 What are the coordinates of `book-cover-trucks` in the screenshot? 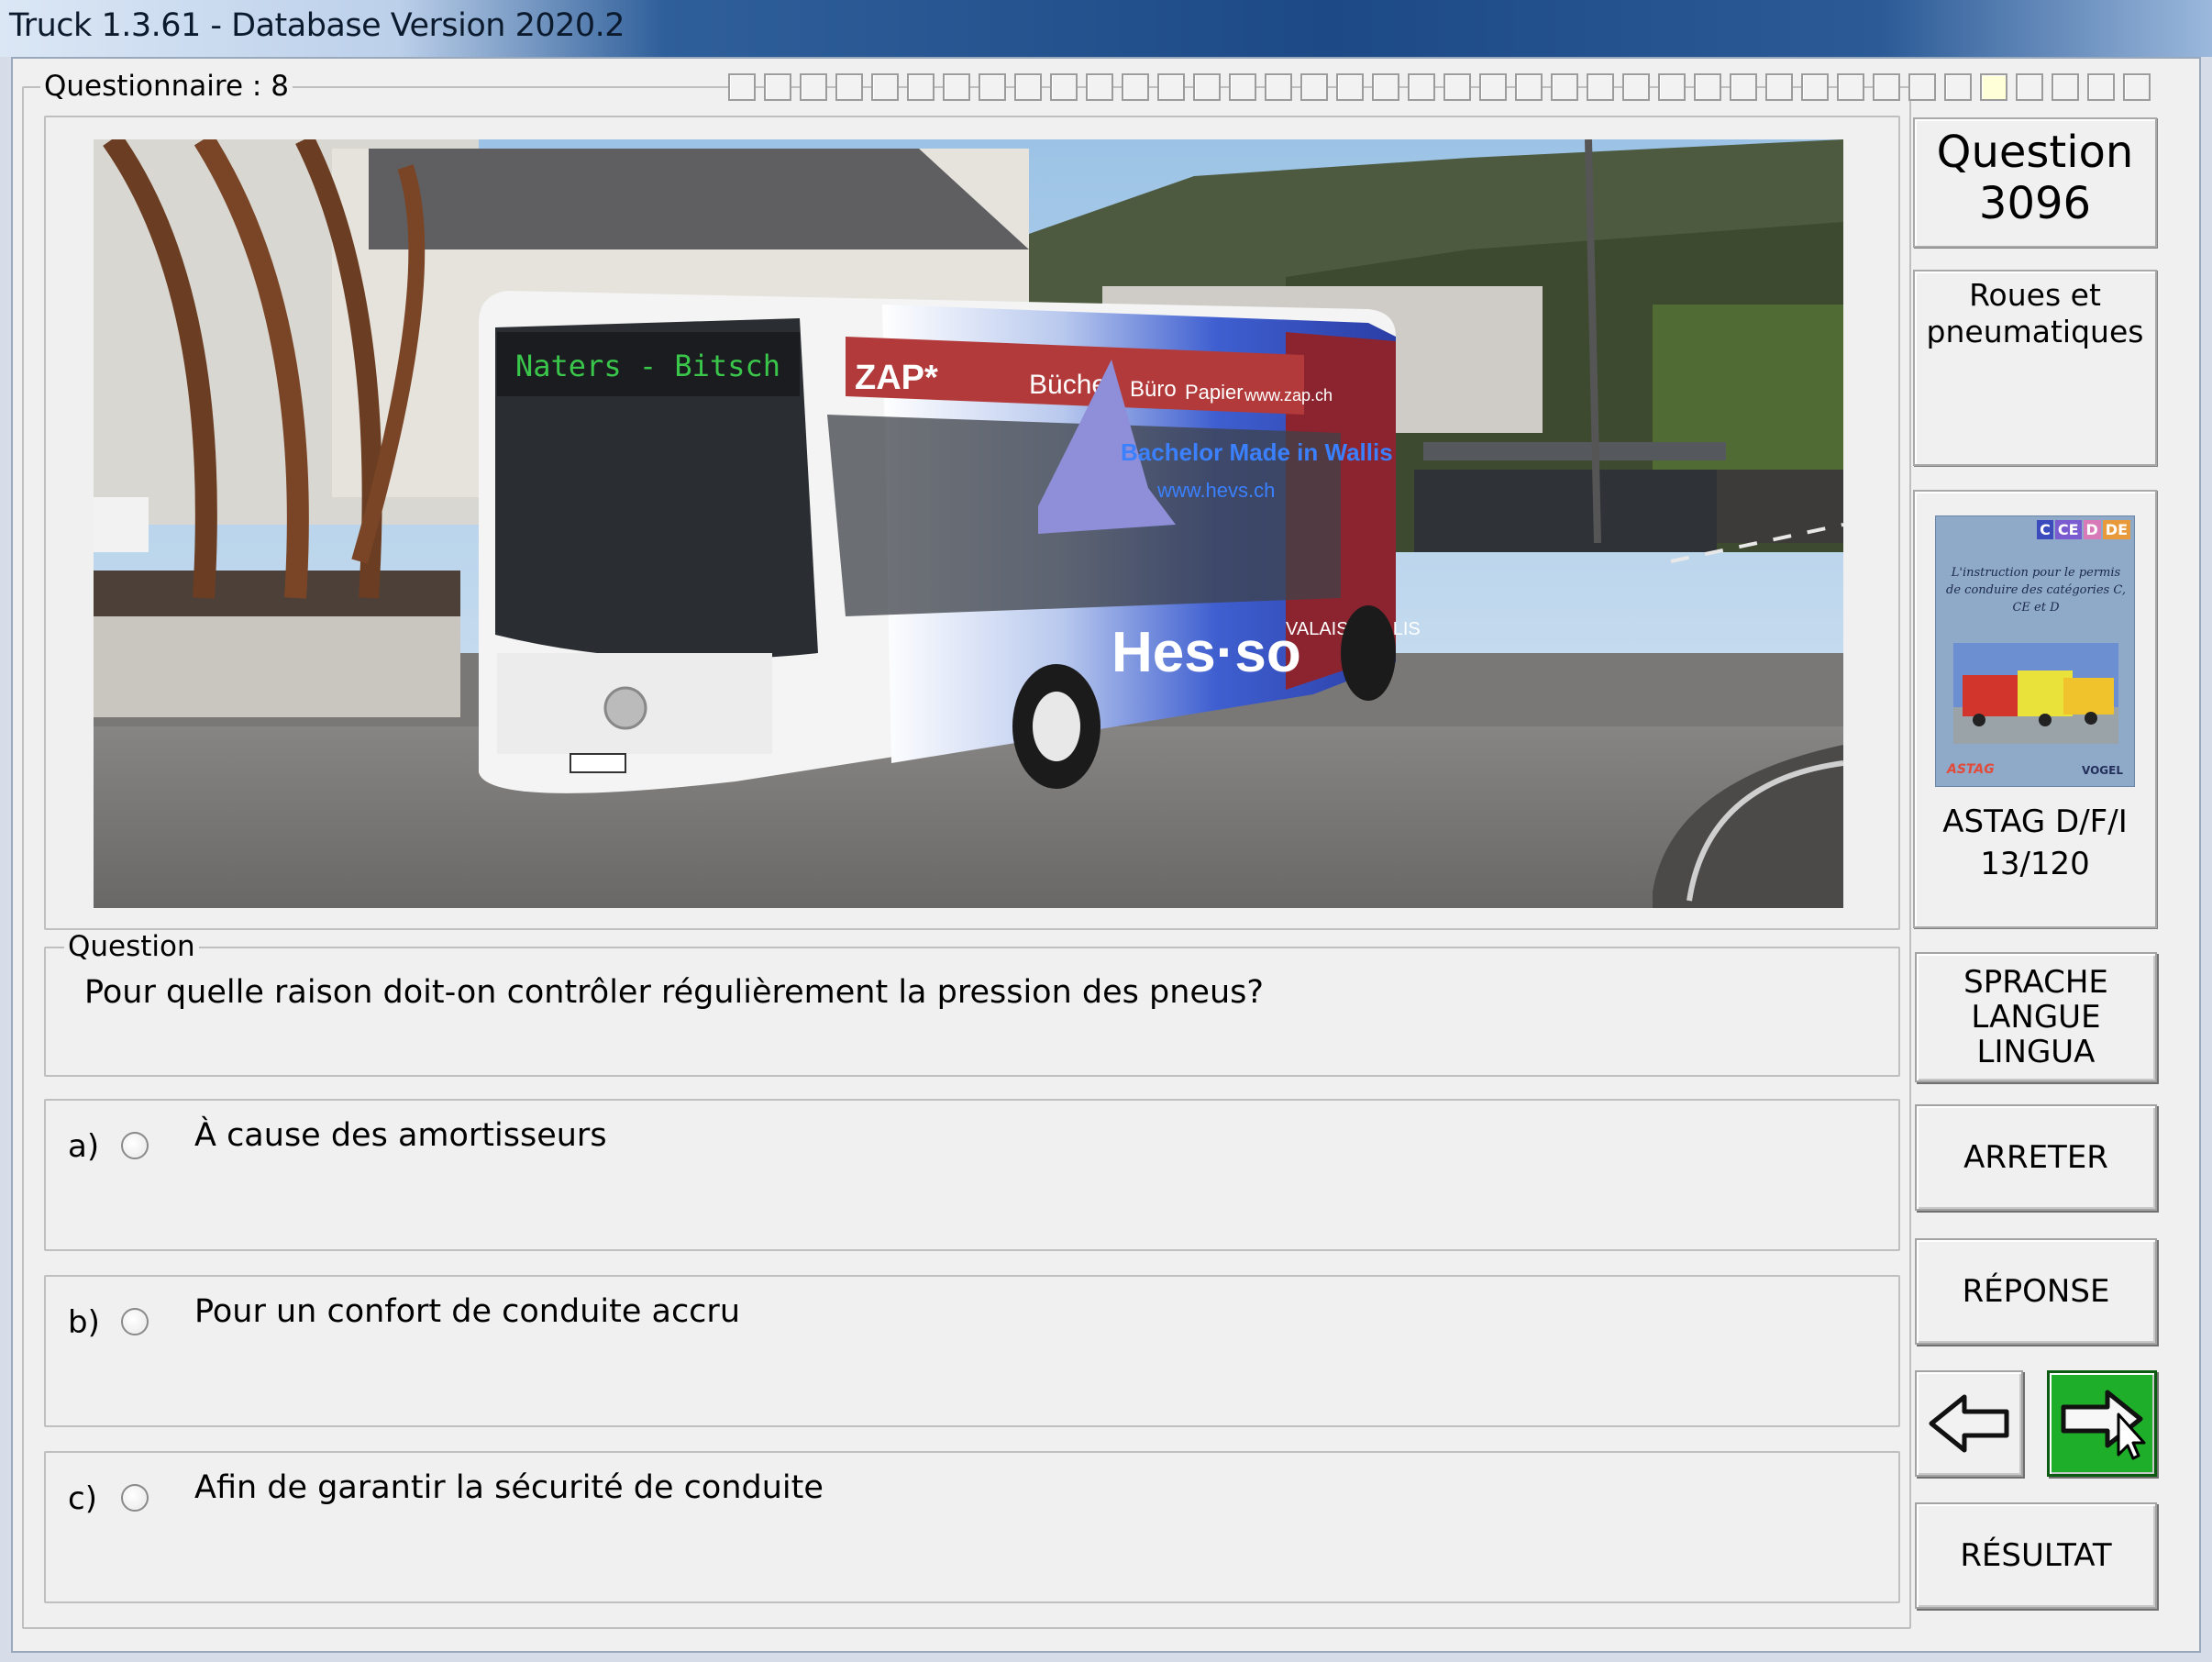 It's located at (2035, 693).